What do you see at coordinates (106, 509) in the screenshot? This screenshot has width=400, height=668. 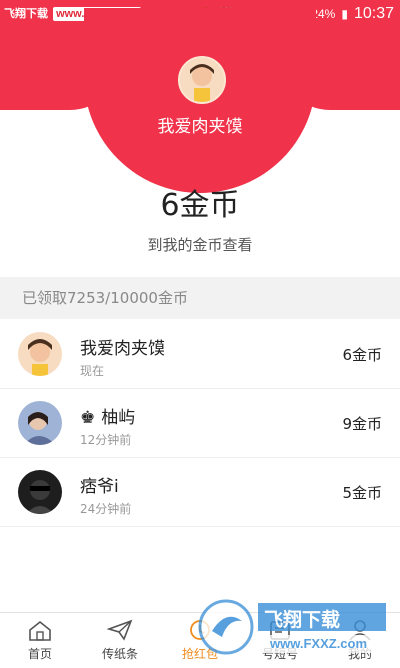 I see `record-time: 24分钟前` at bounding box center [106, 509].